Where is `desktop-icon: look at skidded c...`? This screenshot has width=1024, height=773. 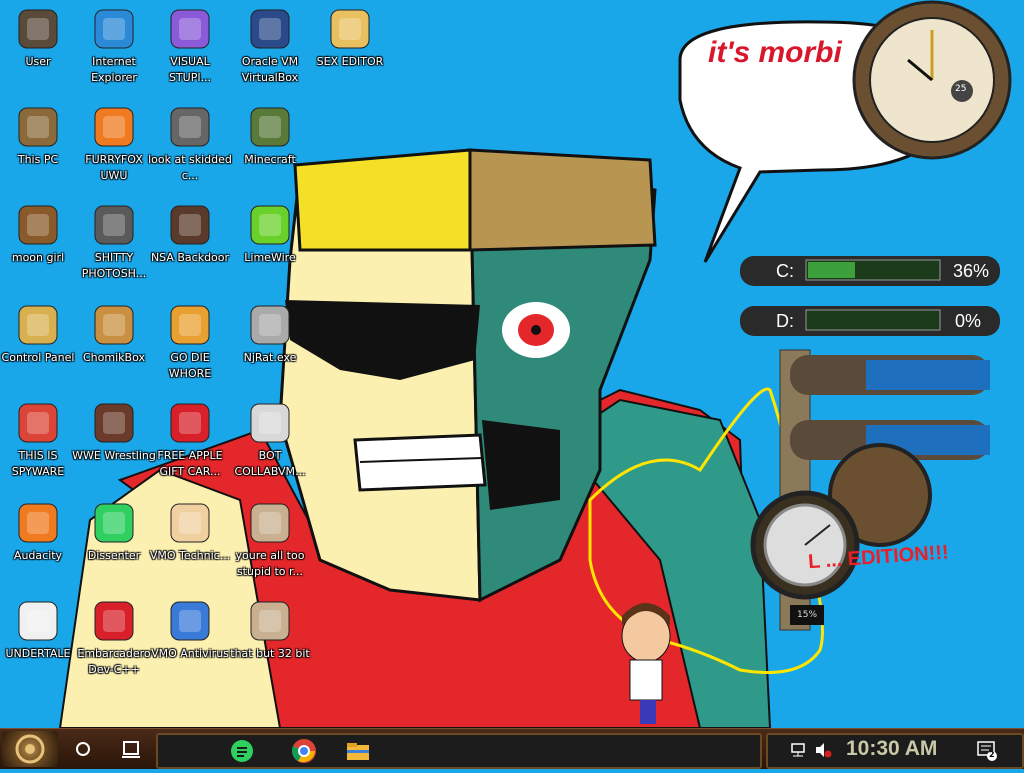 desktop-icon: look at skidded c... is located at coordinates (190, 146).